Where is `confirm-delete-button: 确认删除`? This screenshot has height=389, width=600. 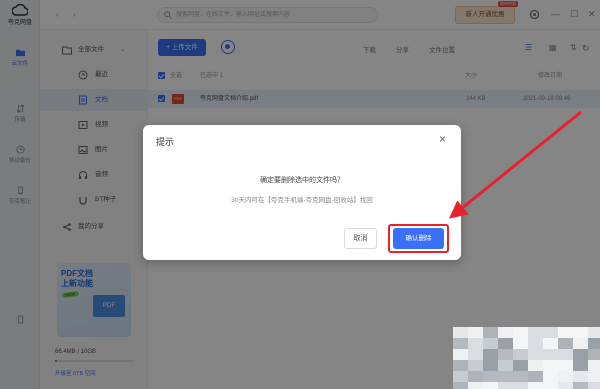
confirm-delete-button: 确认删除 is located at coordinates (418, 238).